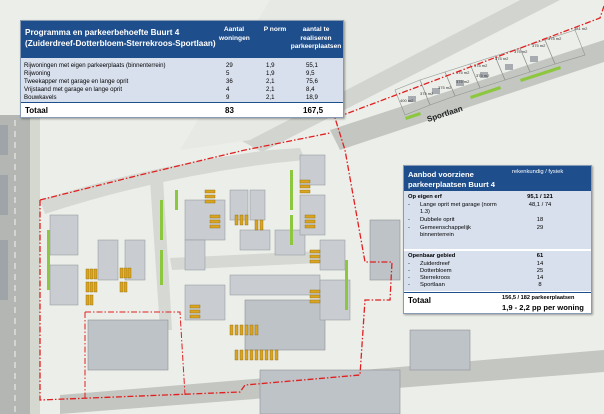 This screenshot has width=604, height=414. Describe the element at coordinates (312, 65) in the screenshot. I see `row-plaatsen: 55,1` at that location.